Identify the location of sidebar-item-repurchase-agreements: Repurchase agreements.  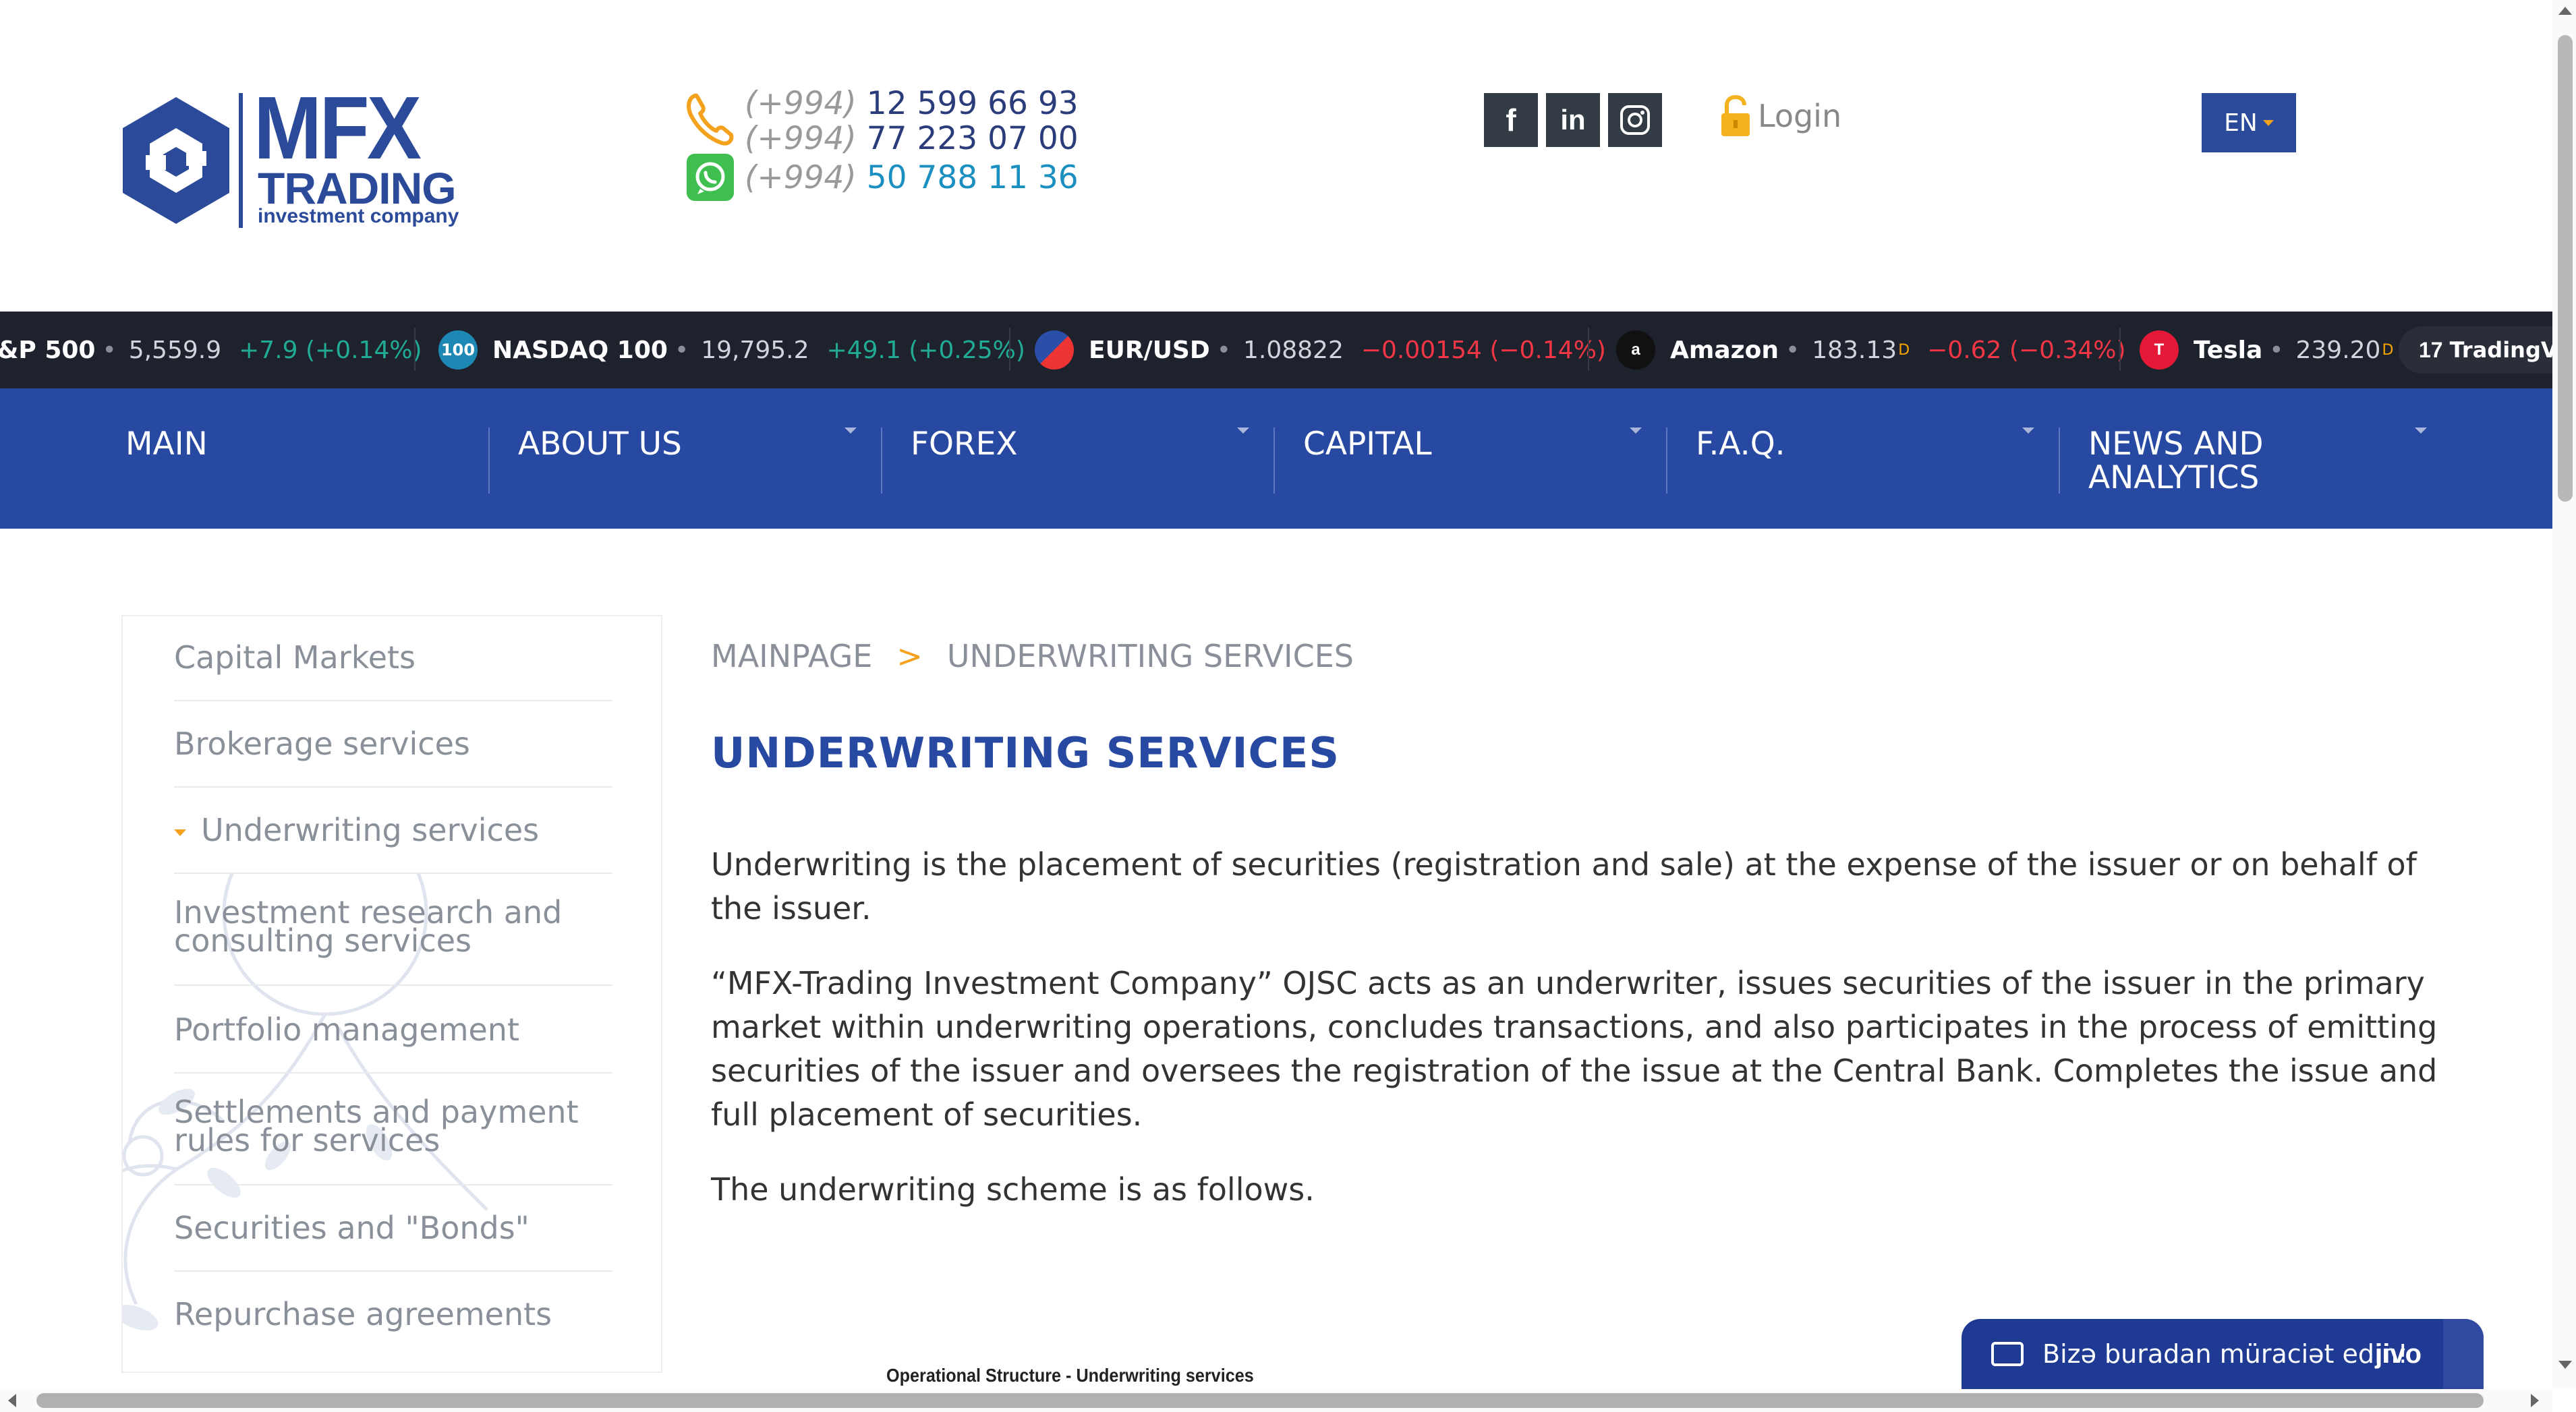
(393, 1314).